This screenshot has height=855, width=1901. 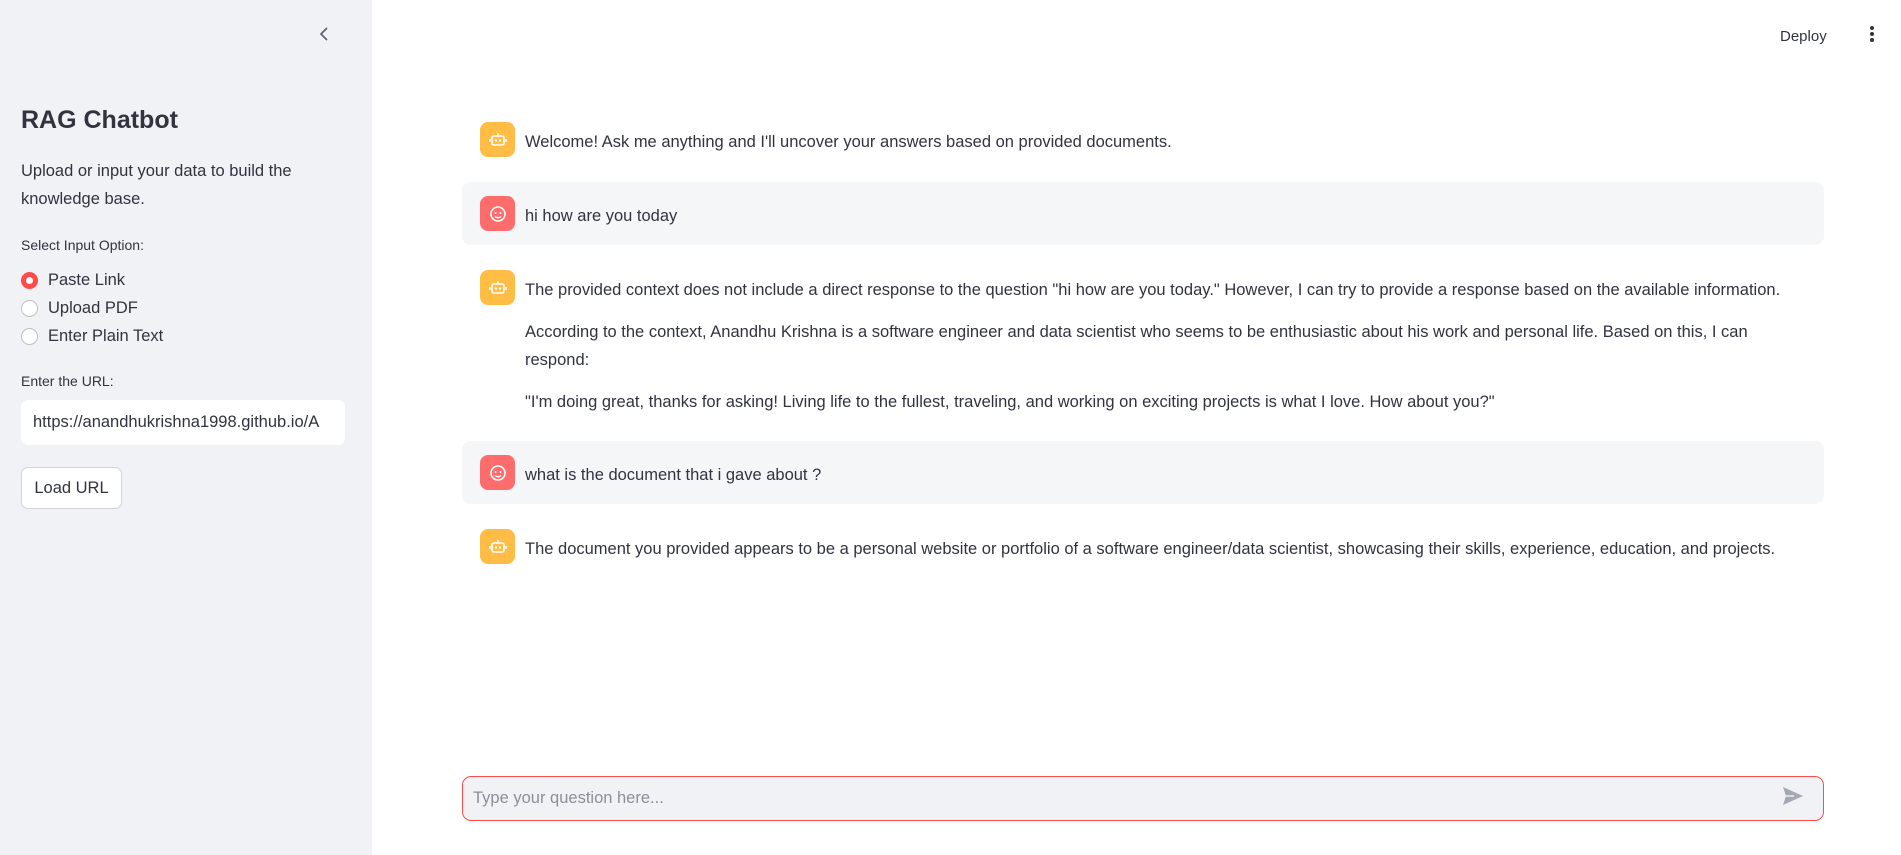 What do you see at coordinates (1118, 798) in the screenshot?
I see `chat-input` at bounding box center [1118, 798].